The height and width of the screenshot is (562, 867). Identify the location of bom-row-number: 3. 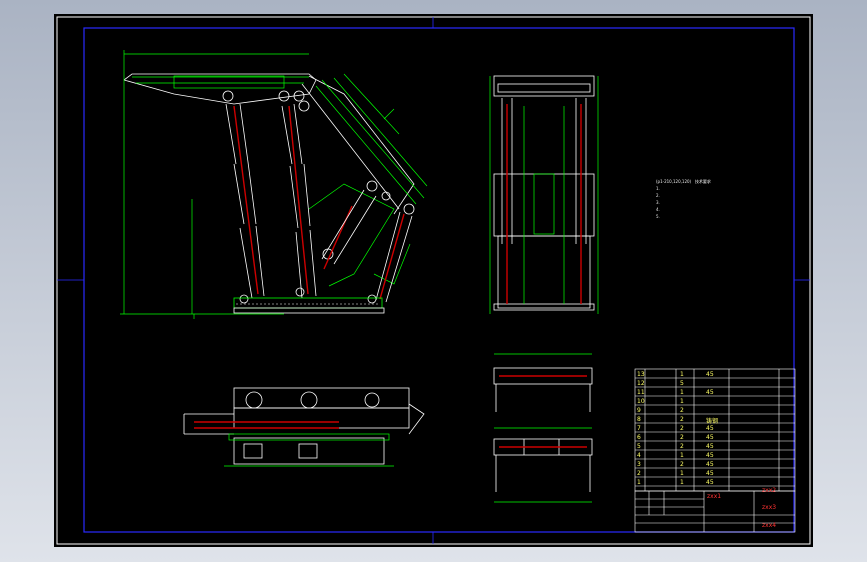
(639, 464).